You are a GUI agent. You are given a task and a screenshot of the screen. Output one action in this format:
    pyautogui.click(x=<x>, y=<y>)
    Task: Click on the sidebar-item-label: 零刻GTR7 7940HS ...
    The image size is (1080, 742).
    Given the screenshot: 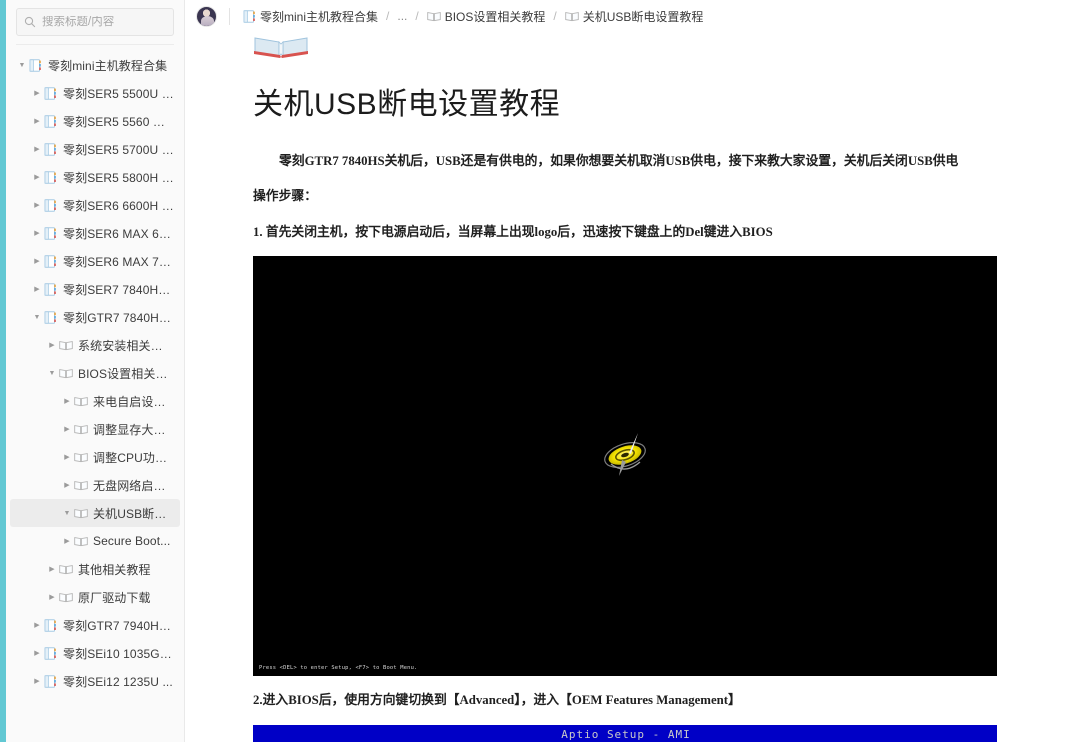 What is the action you would take?
    pyautogui.click(x=118, y=625)
    